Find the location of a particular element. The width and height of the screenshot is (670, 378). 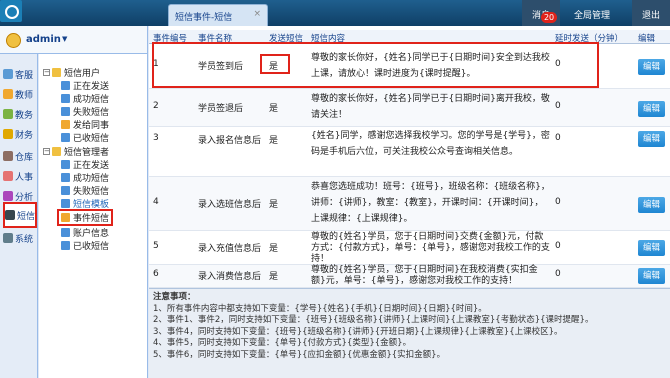

cell-event-name: 录入报名信息后 is located at coordinates (230, 141).